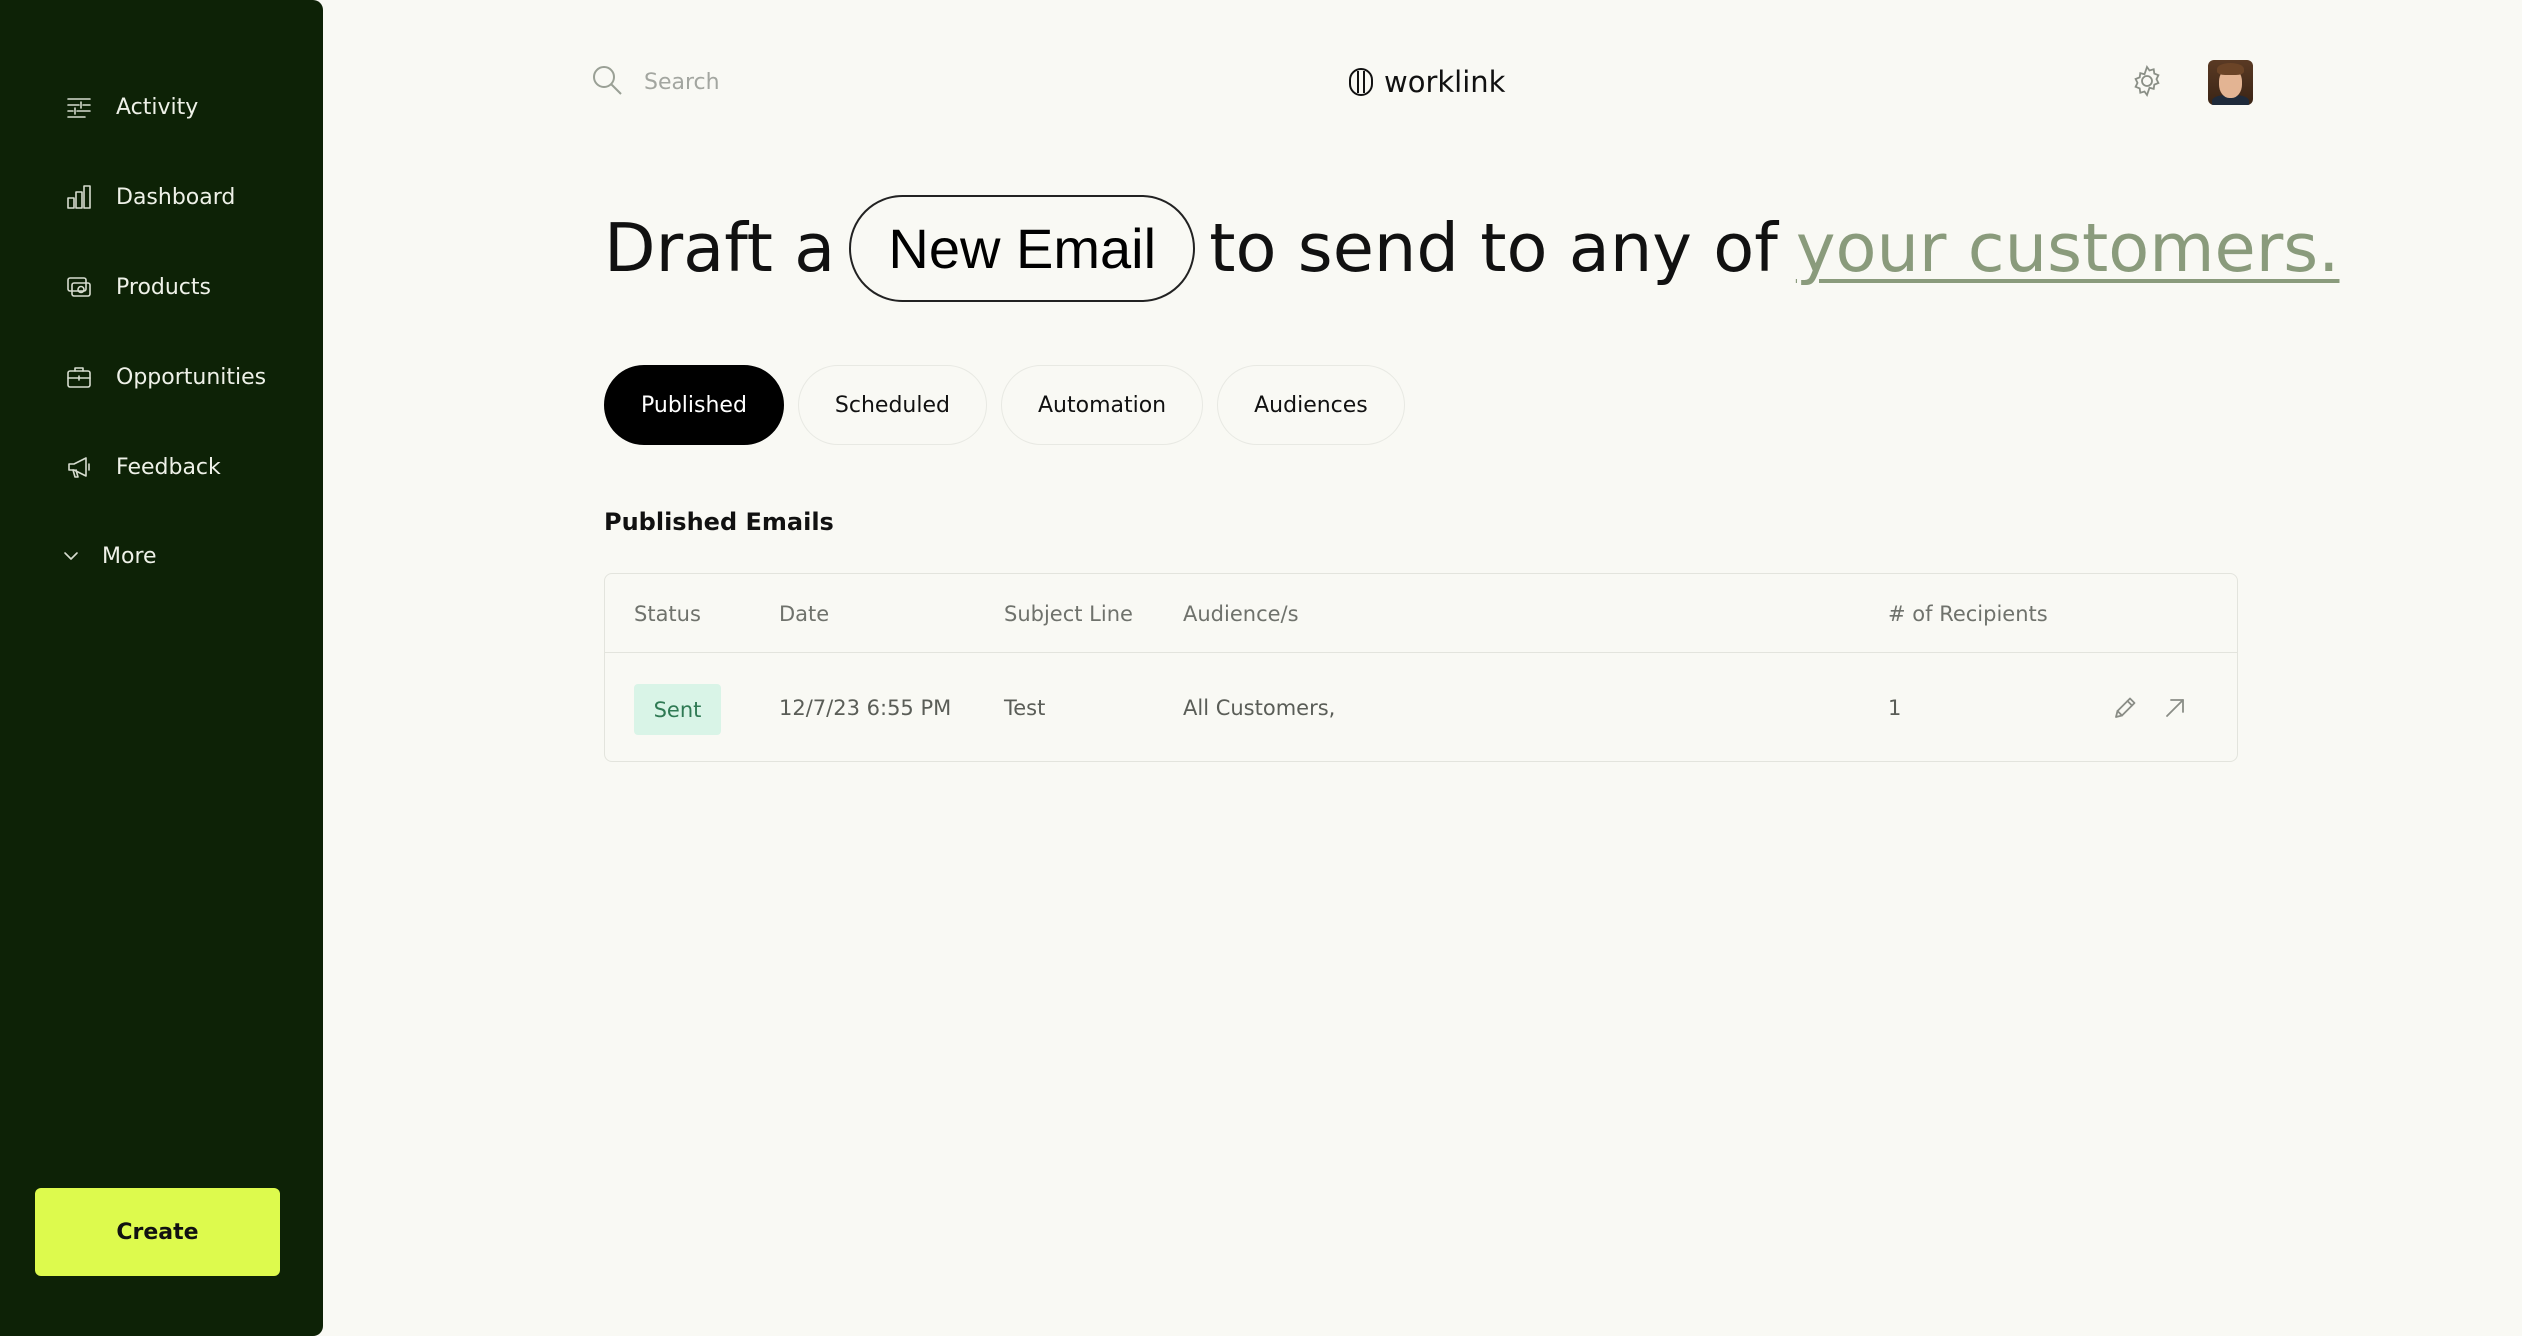 The width and height of the screenshot is (2522, 1336). What do you see at coordinates (694, 405) in the screenshot?
I see `tab-published: Published` at bounding box center [694, 405].